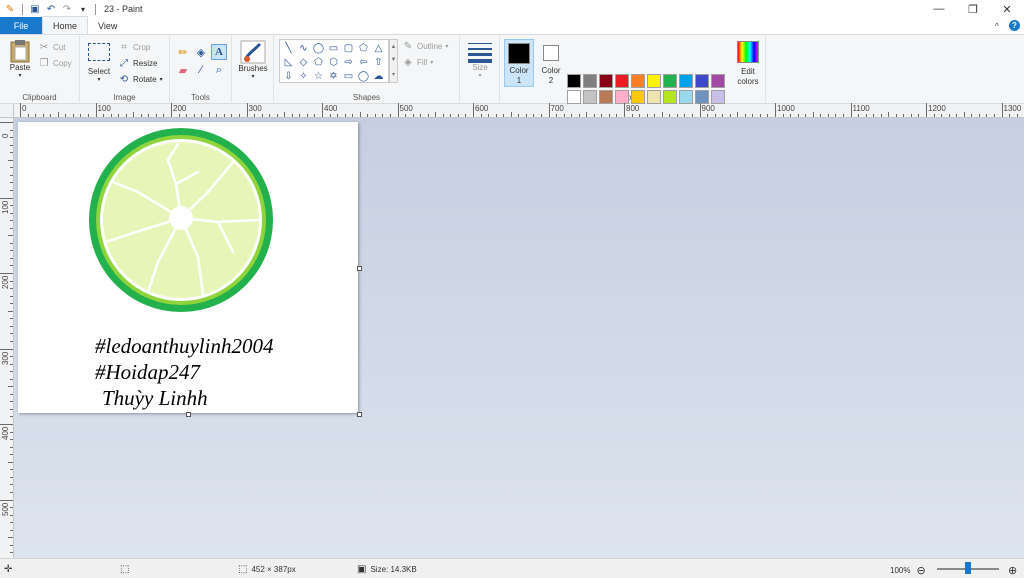  Describe the element at coordinates (363, 62) in the screenshot. I see `left-arrow-shape-icon: ⇦` at that location.